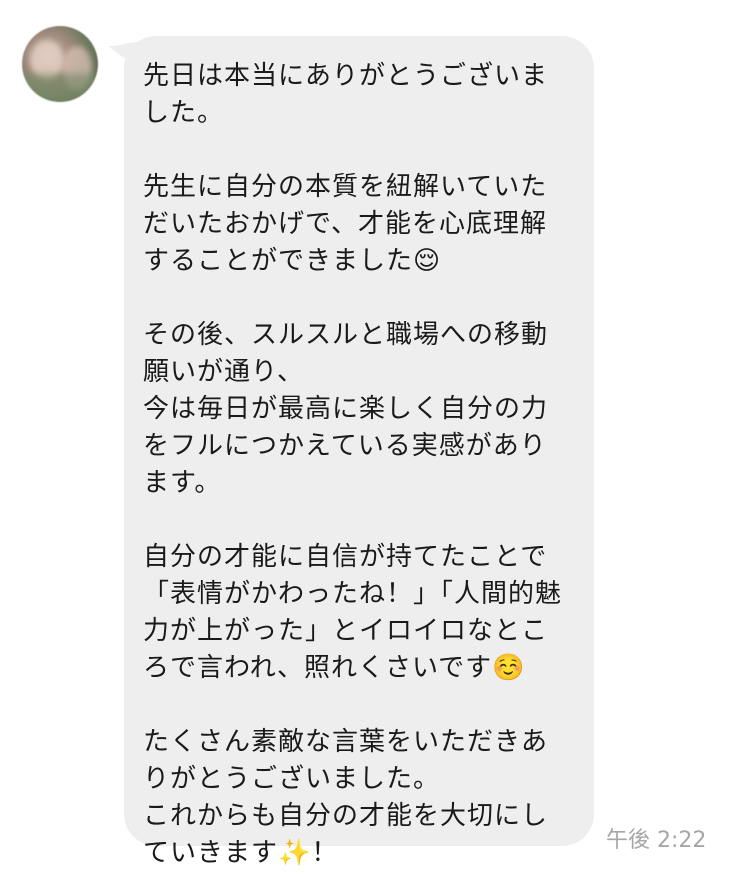 This screenshot has height=885, width=742. What do you see at coordinates (60, 64) in the screenshot?
I see `sender-avatar` at bounding box center [60, 64].